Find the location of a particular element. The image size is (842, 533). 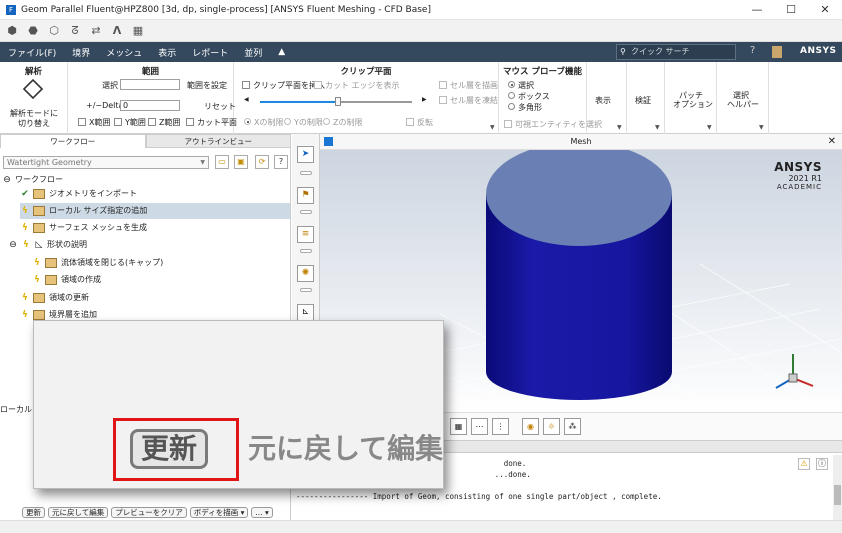

probe-points-icon: ⁂ is located at coordinates (572, 426).